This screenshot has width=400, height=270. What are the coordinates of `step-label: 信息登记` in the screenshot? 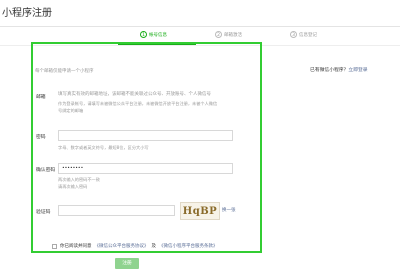 It's located at (308, 35).